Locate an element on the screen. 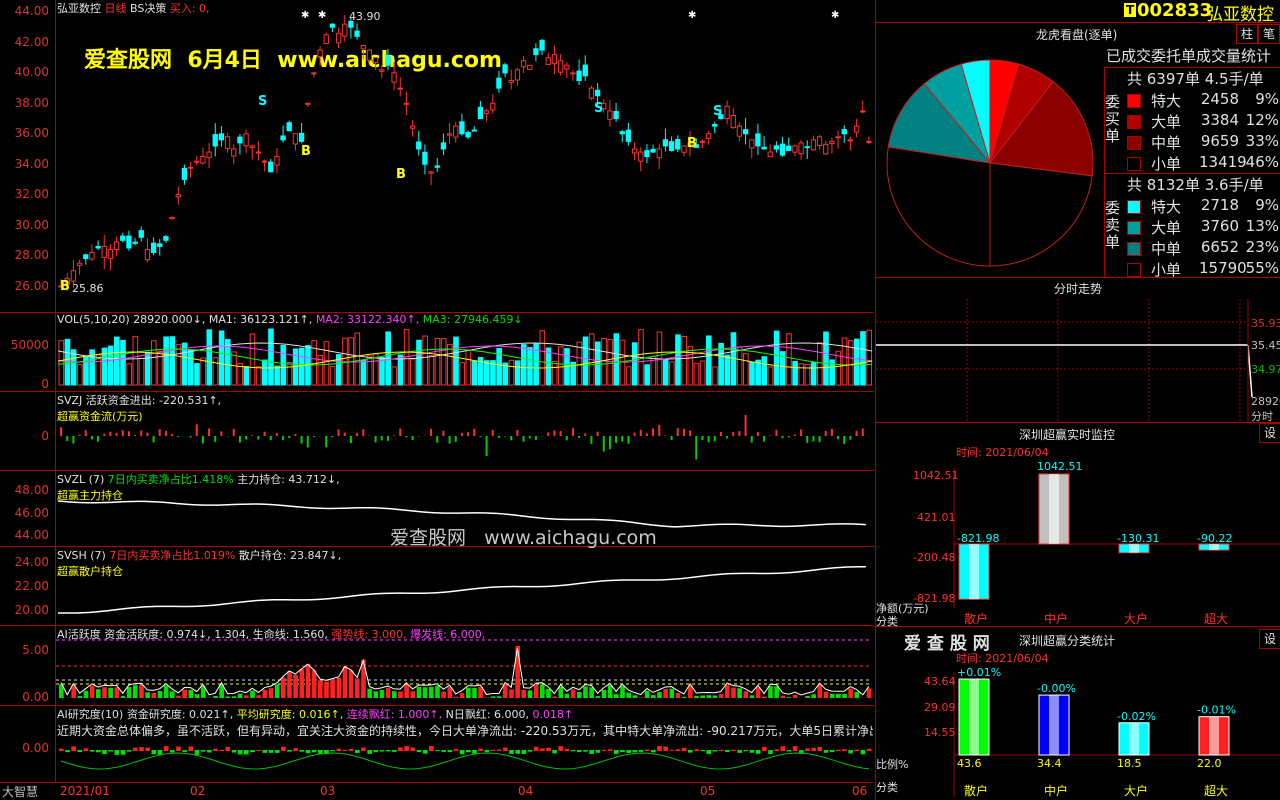 This screenshot has width=1280, height=800. pen-mode-button: 笔 is located at coordinates (1269, 34).